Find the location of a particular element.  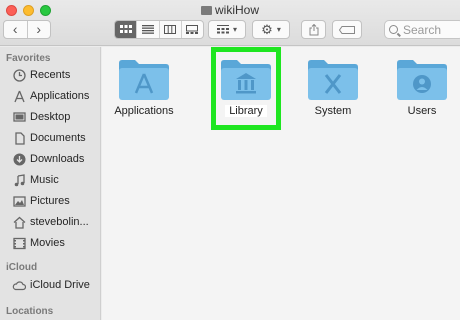

sidebar-item-label: iCloud Drive is located at coordinates (60, 285).